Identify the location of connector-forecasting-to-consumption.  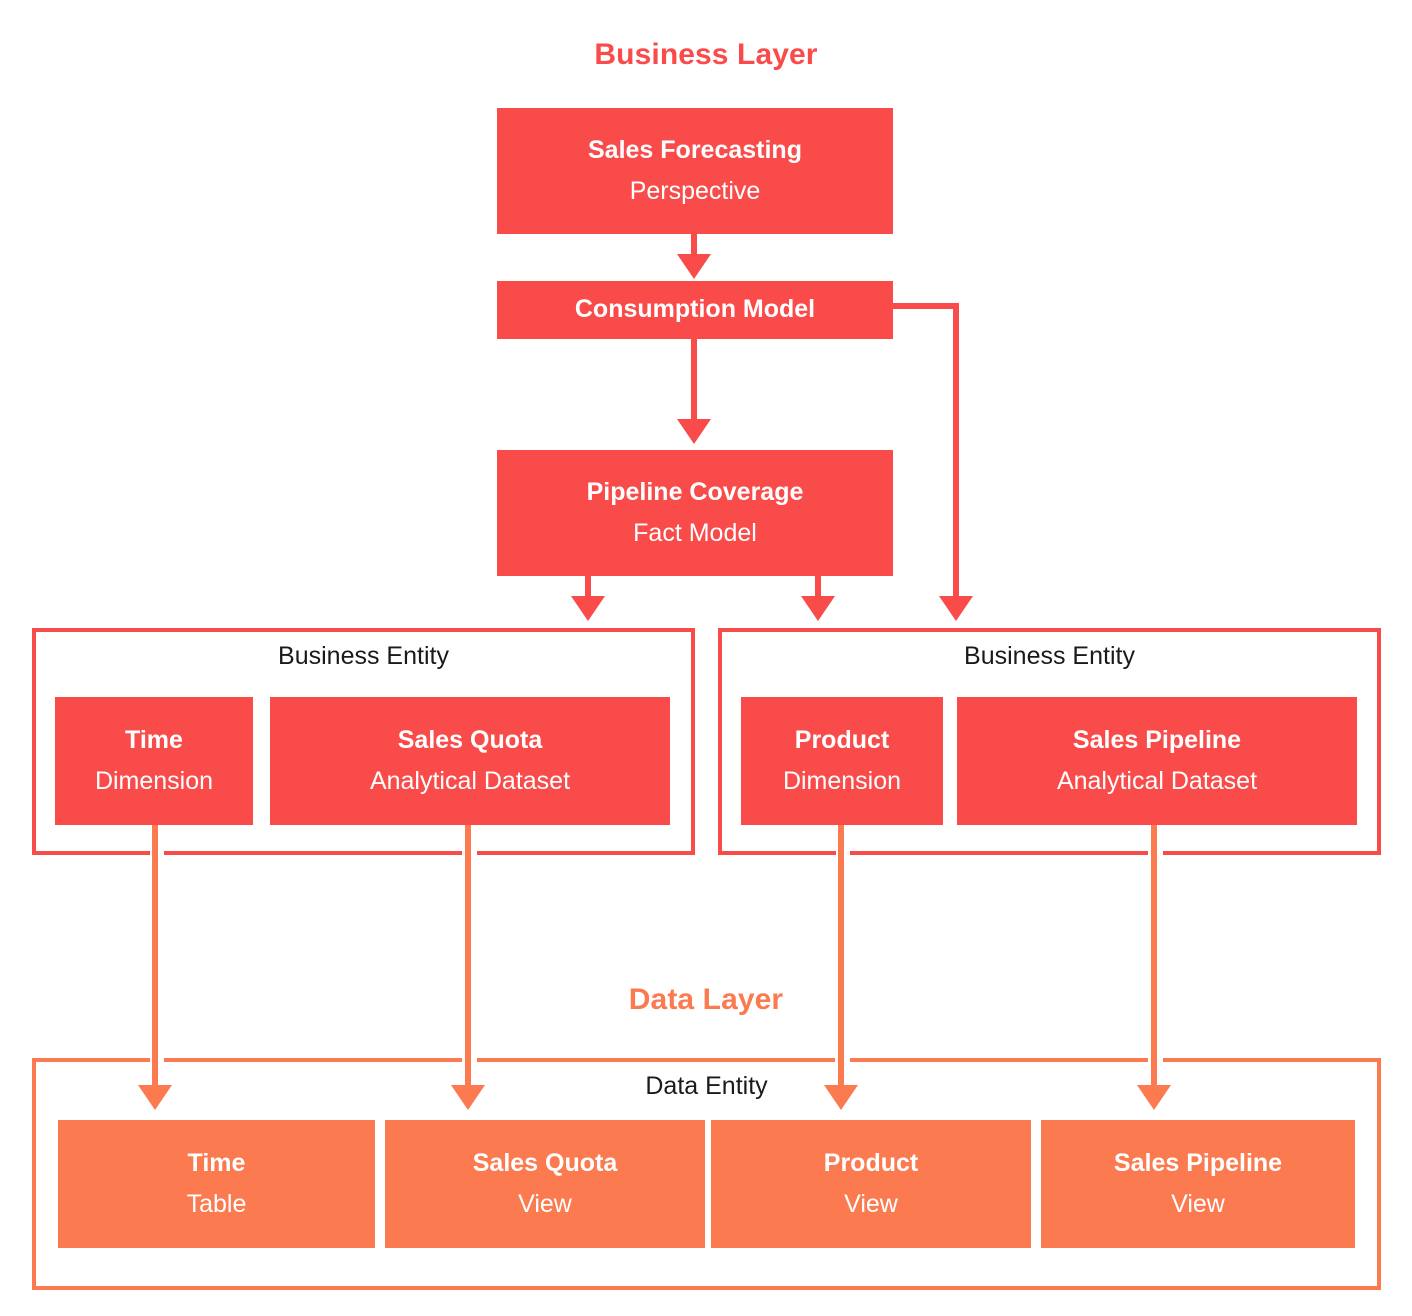
(694, 245).